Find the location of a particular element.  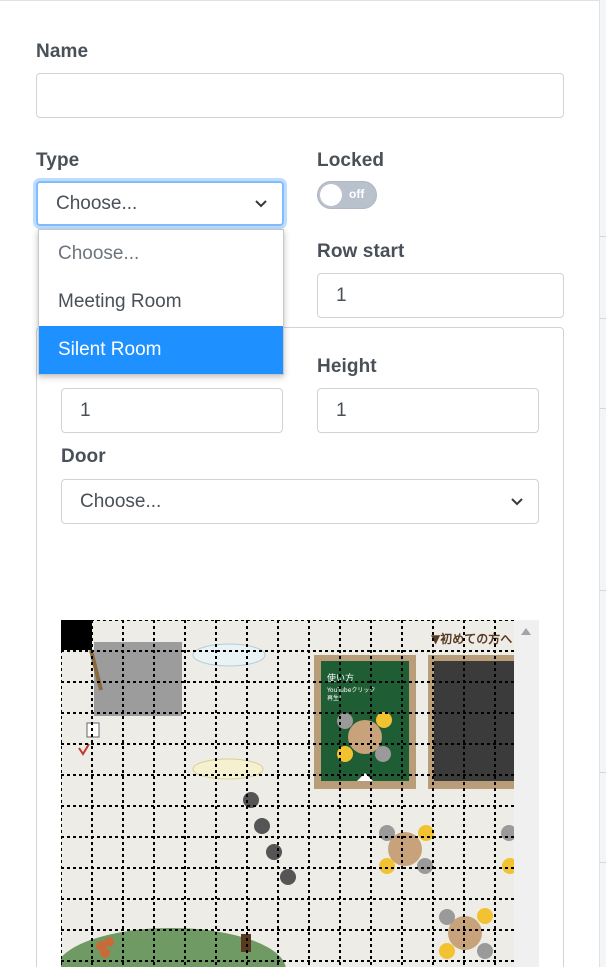

map-scrollbar is located at coordinates (526, 793).